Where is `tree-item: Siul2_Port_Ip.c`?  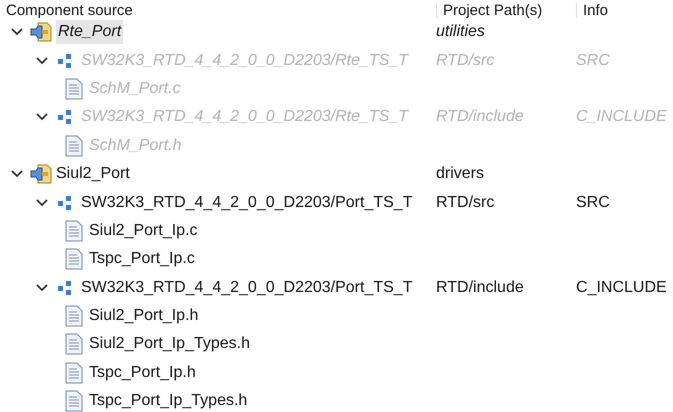
tree-item: Siul2_Port_Ip.c is located at coordinates (143, 230).